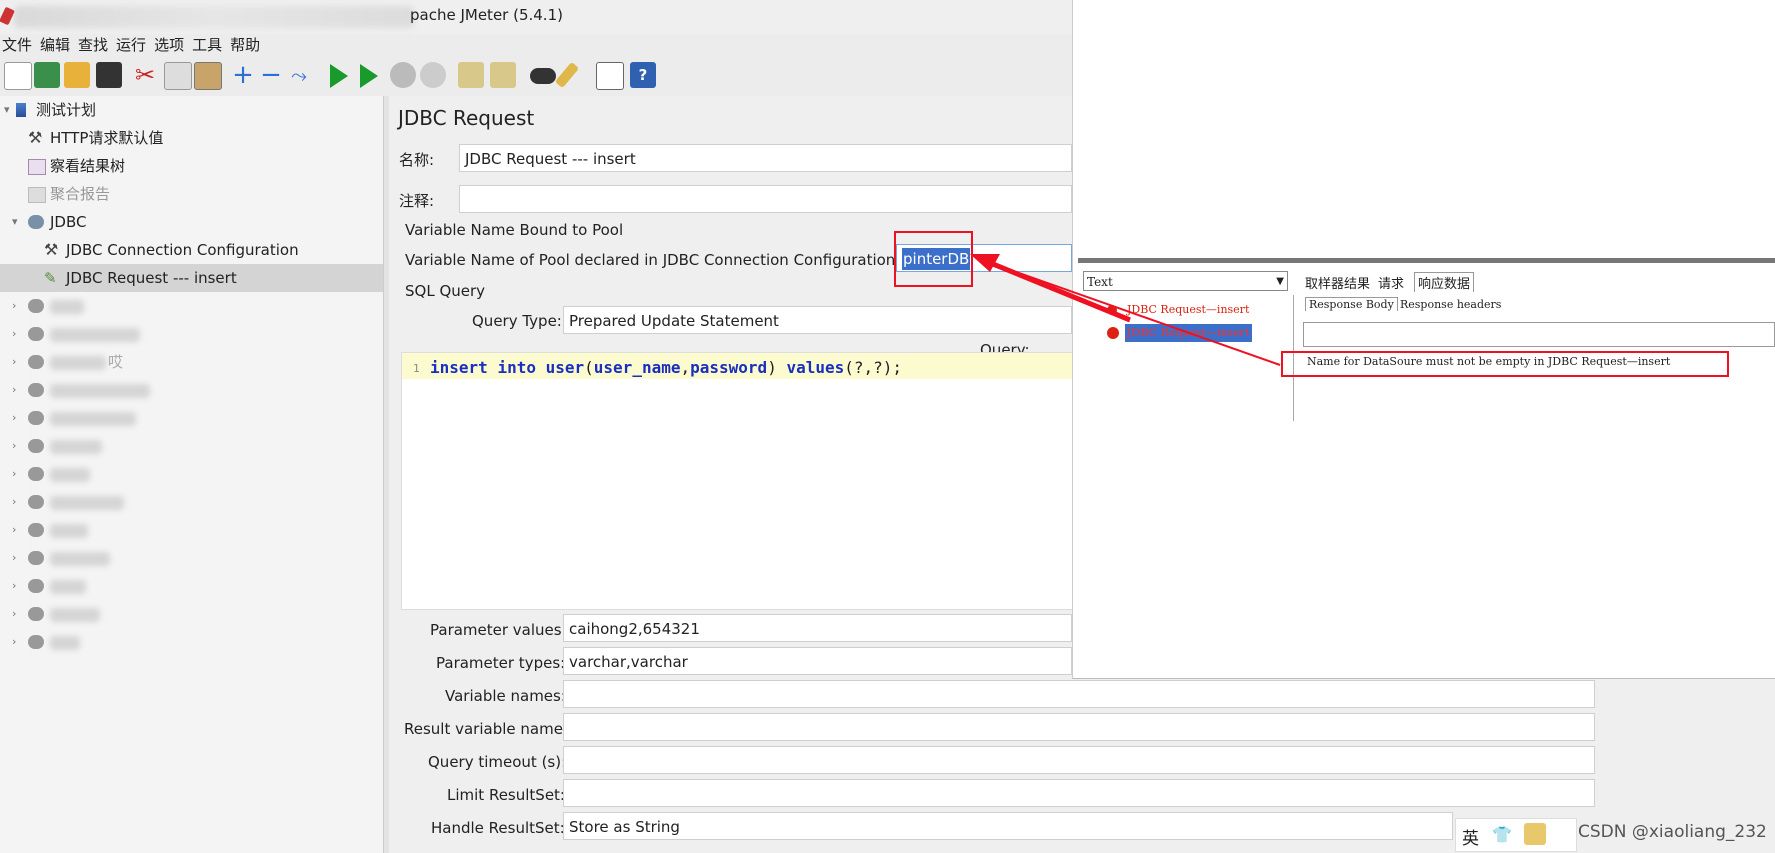 This screenshot has width=1775, height=853. Describe the element at coordinates (21, 110) in the screenshot. I see `flask-icon` at that location.